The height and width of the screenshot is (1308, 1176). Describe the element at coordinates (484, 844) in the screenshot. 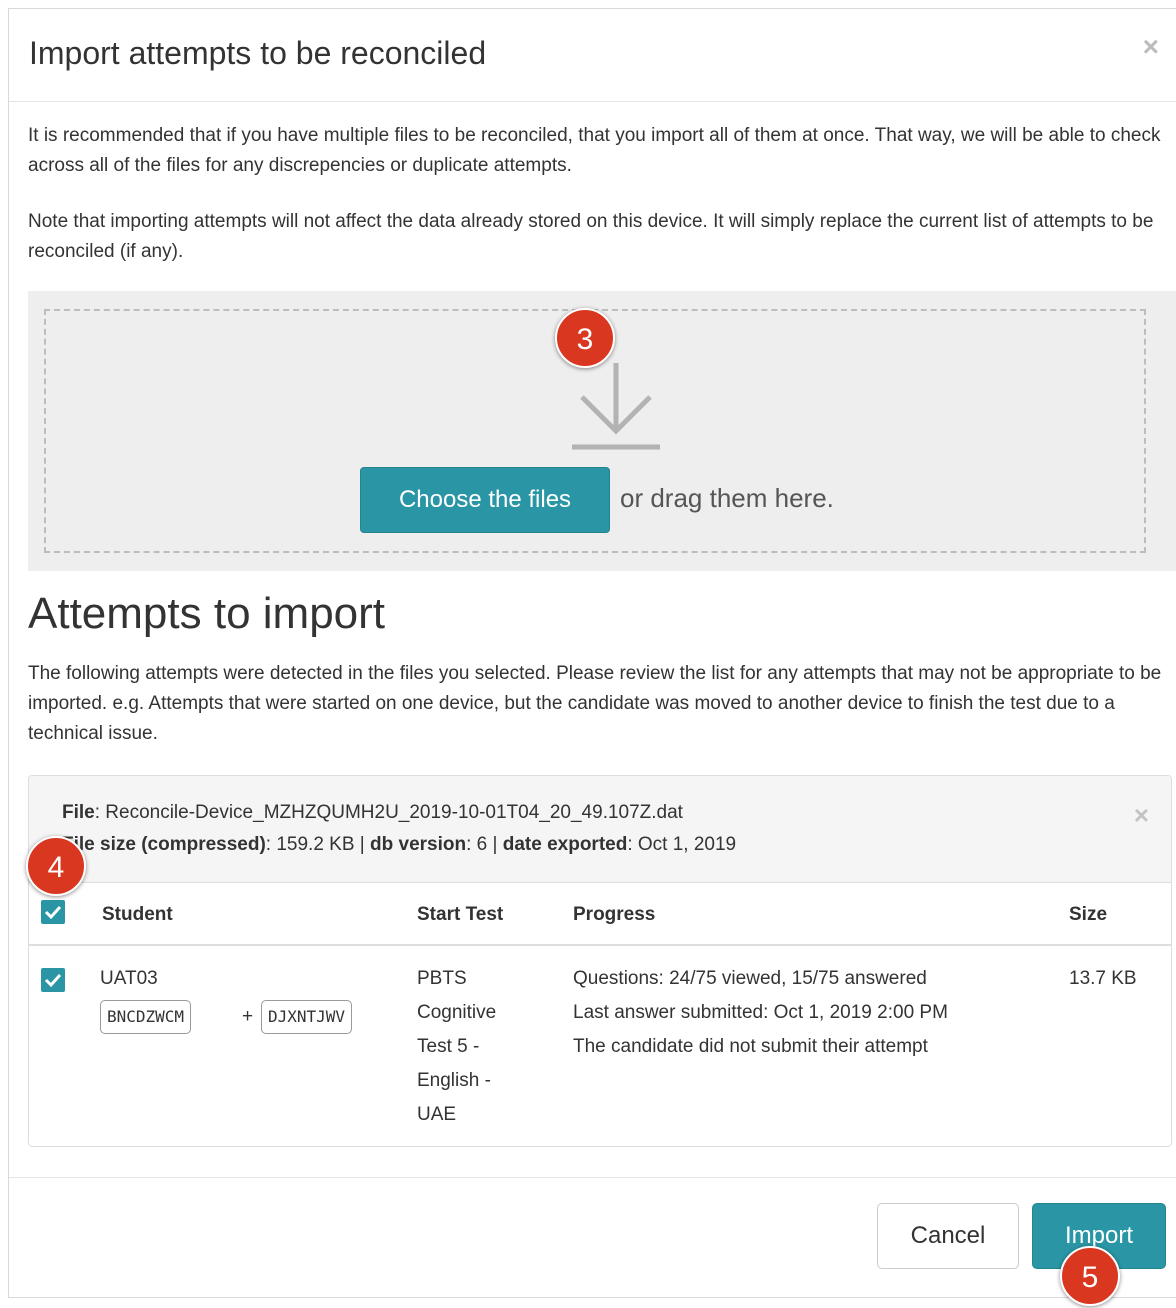

I see `db-version-value: : 6 |` at that location.